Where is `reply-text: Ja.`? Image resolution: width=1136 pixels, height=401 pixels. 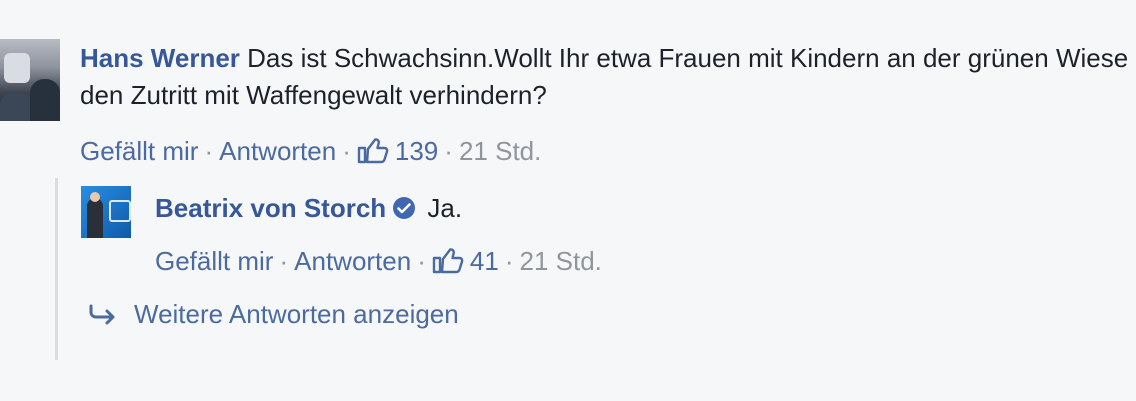 reply-text: Ja. is located at coordinates (445, 208).